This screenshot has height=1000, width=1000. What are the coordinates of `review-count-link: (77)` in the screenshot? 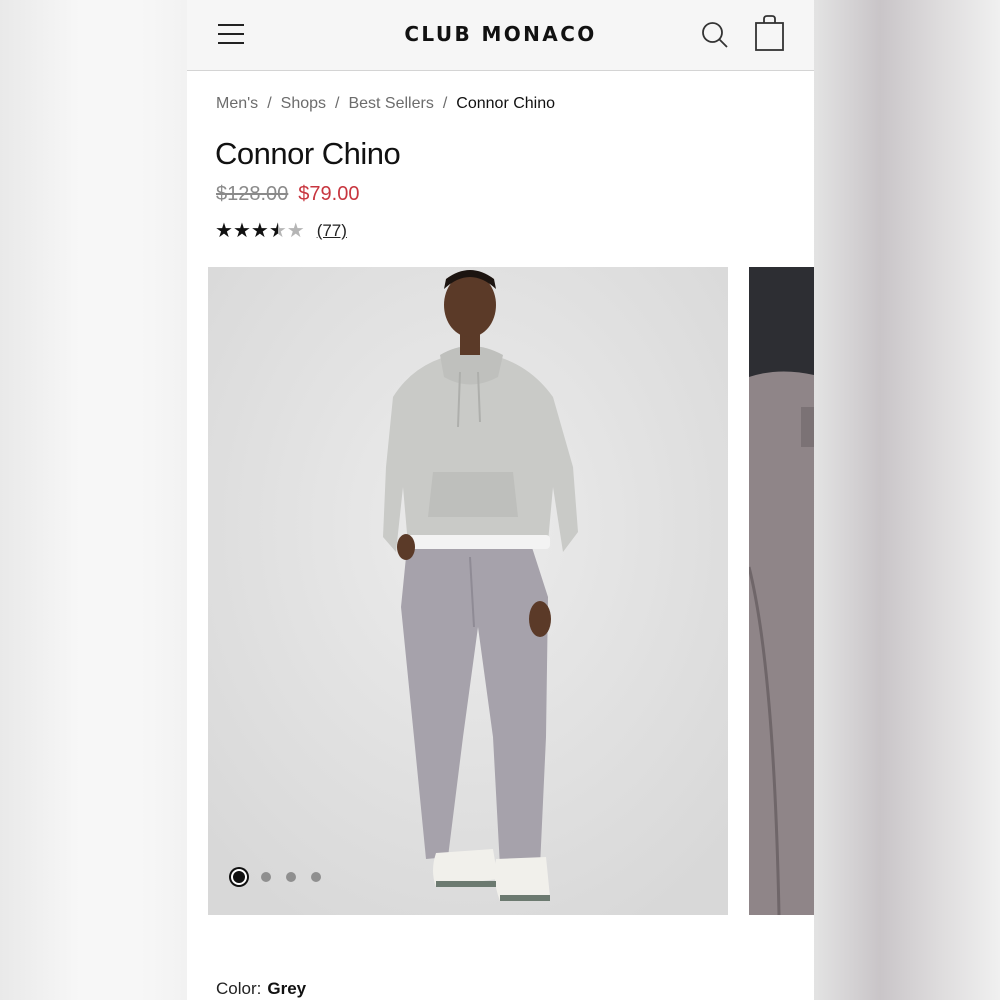 It's located at (332, 231).